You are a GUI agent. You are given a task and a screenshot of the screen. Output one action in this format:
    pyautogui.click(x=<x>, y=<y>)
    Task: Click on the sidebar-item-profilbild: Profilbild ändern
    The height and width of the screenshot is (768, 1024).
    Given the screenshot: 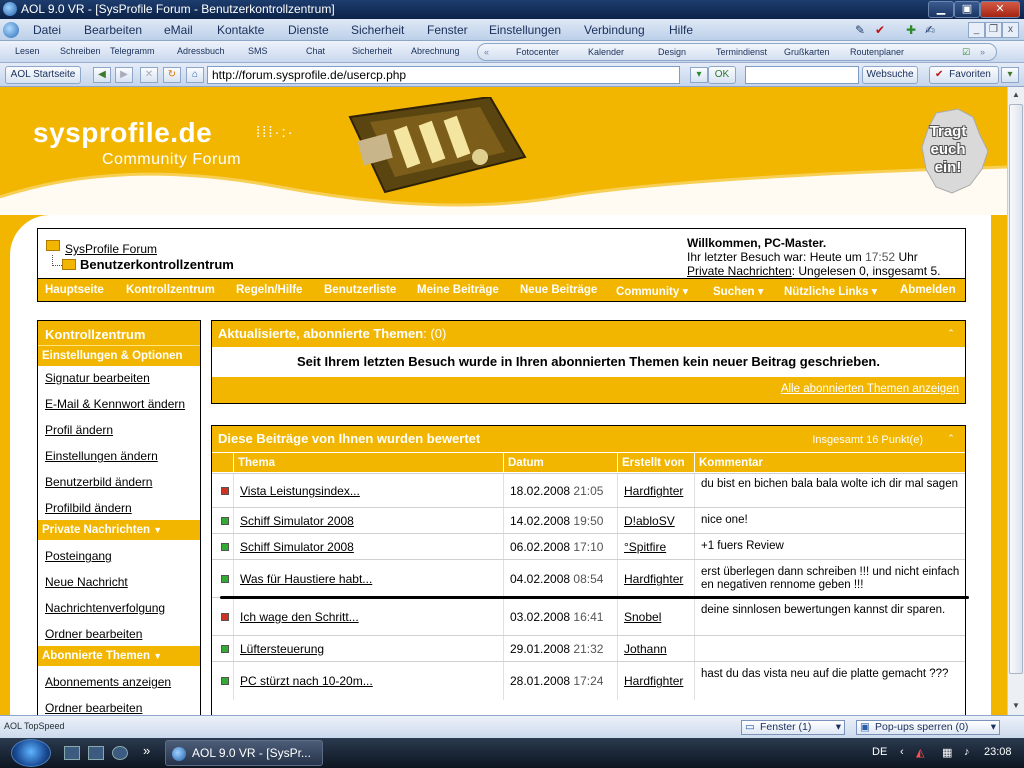 What is the action you would take?
    pyautogui.click(x=88, y=508)
    